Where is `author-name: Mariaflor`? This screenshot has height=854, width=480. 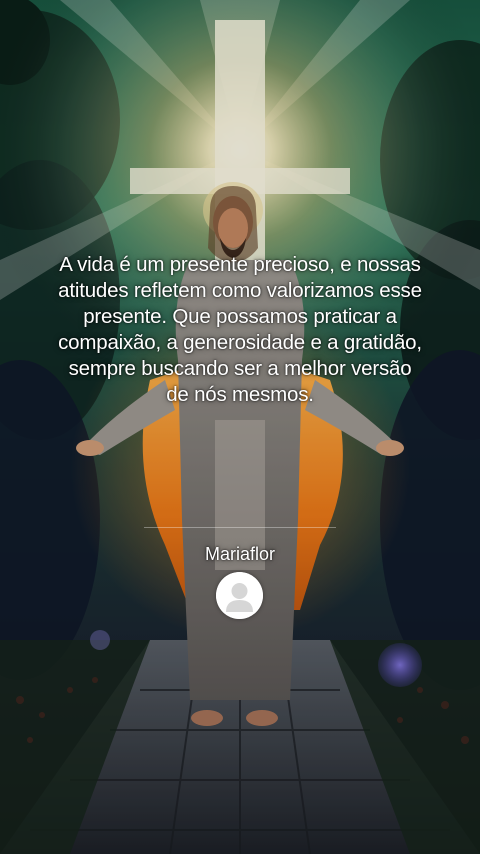
author-name: Mariaflor is located at coordinates (240, 554).